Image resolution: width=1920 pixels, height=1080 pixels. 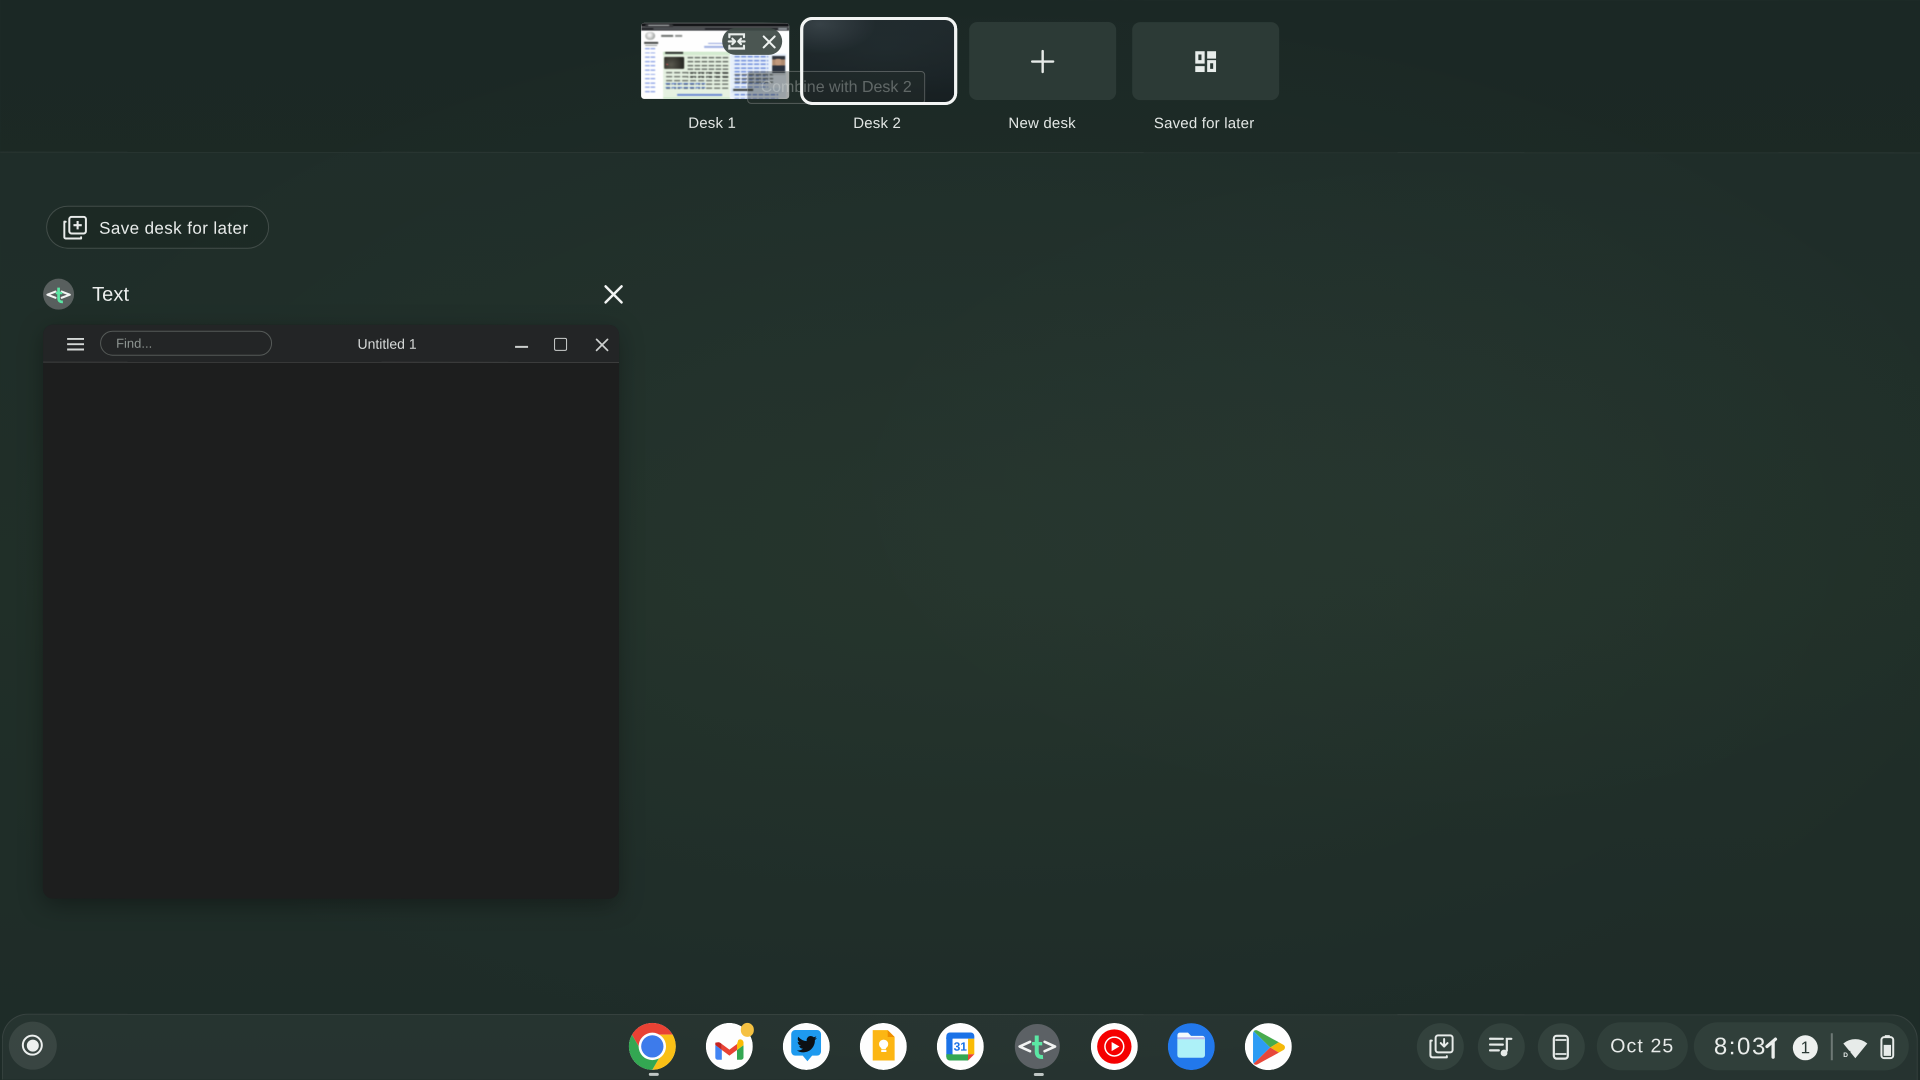 What do you see at coordinates (1845, 1055) in the screenshot?
I see `svg-text: D` at bounding box center [1845, 1055].